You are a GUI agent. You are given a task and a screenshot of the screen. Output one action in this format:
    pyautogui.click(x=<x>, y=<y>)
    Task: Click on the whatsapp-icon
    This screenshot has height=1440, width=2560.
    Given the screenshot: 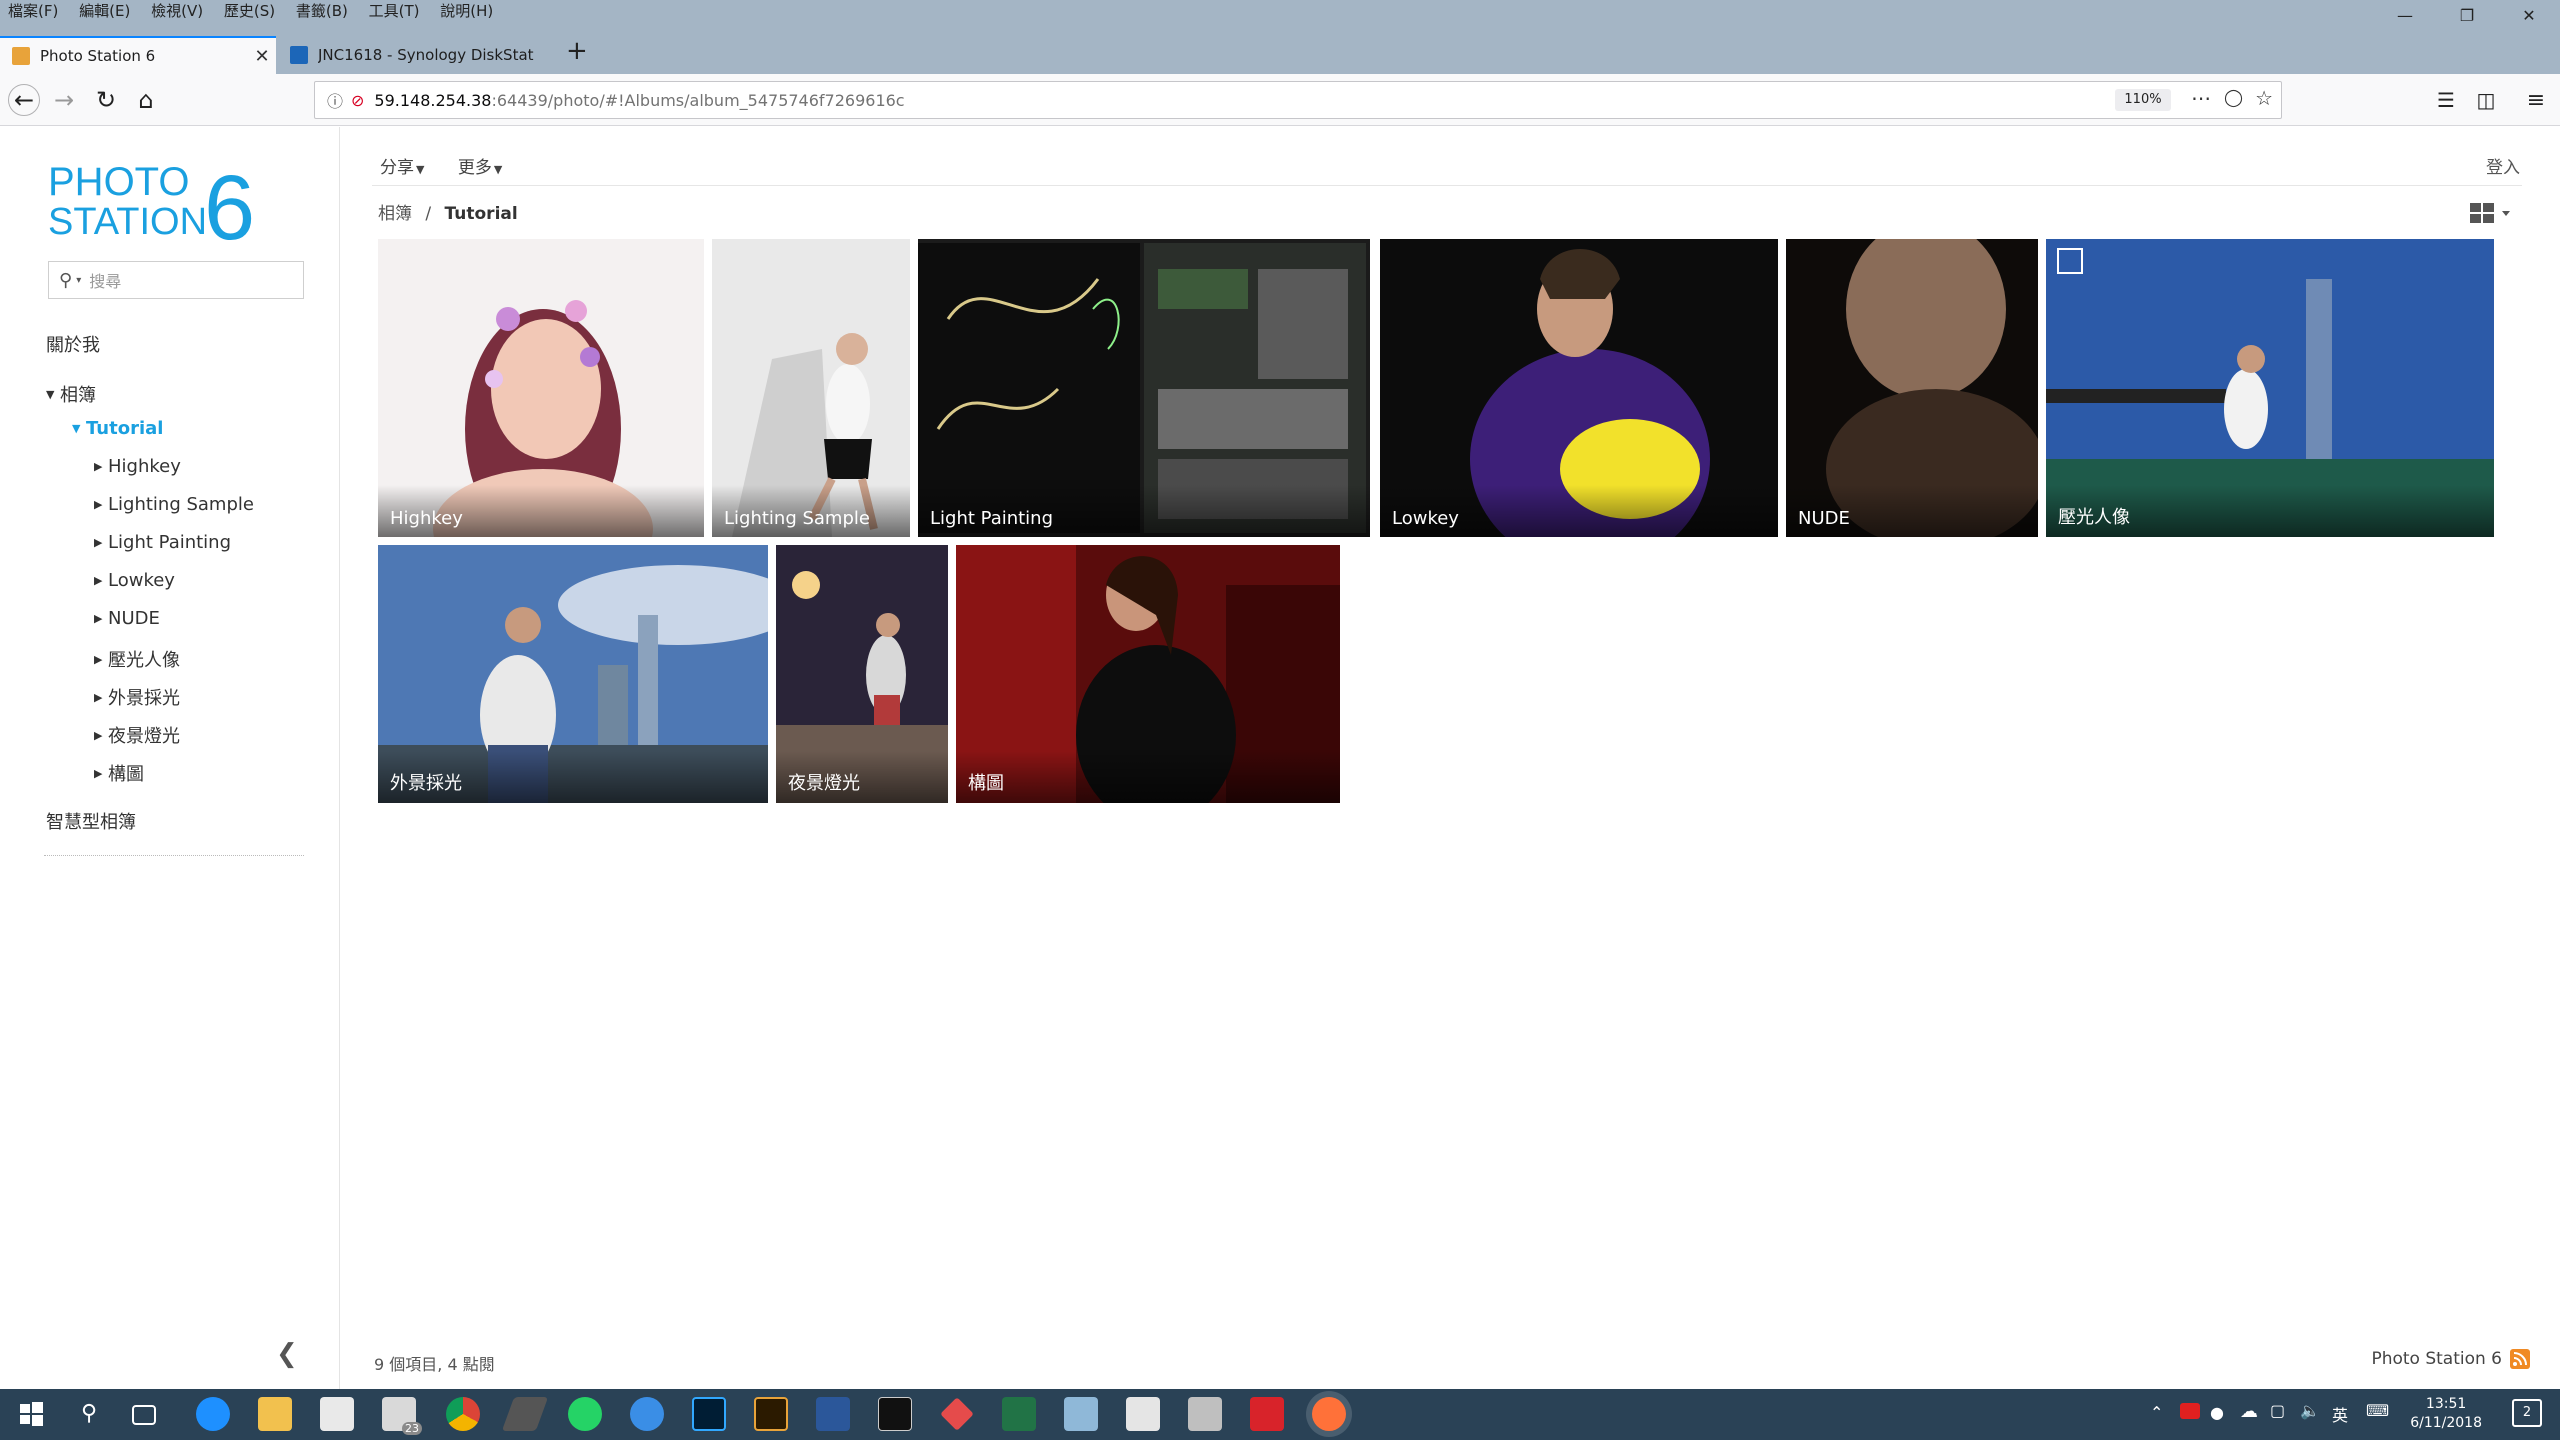 What is the action you would take?
    pyautogui.click(x=585, y=1414)
    